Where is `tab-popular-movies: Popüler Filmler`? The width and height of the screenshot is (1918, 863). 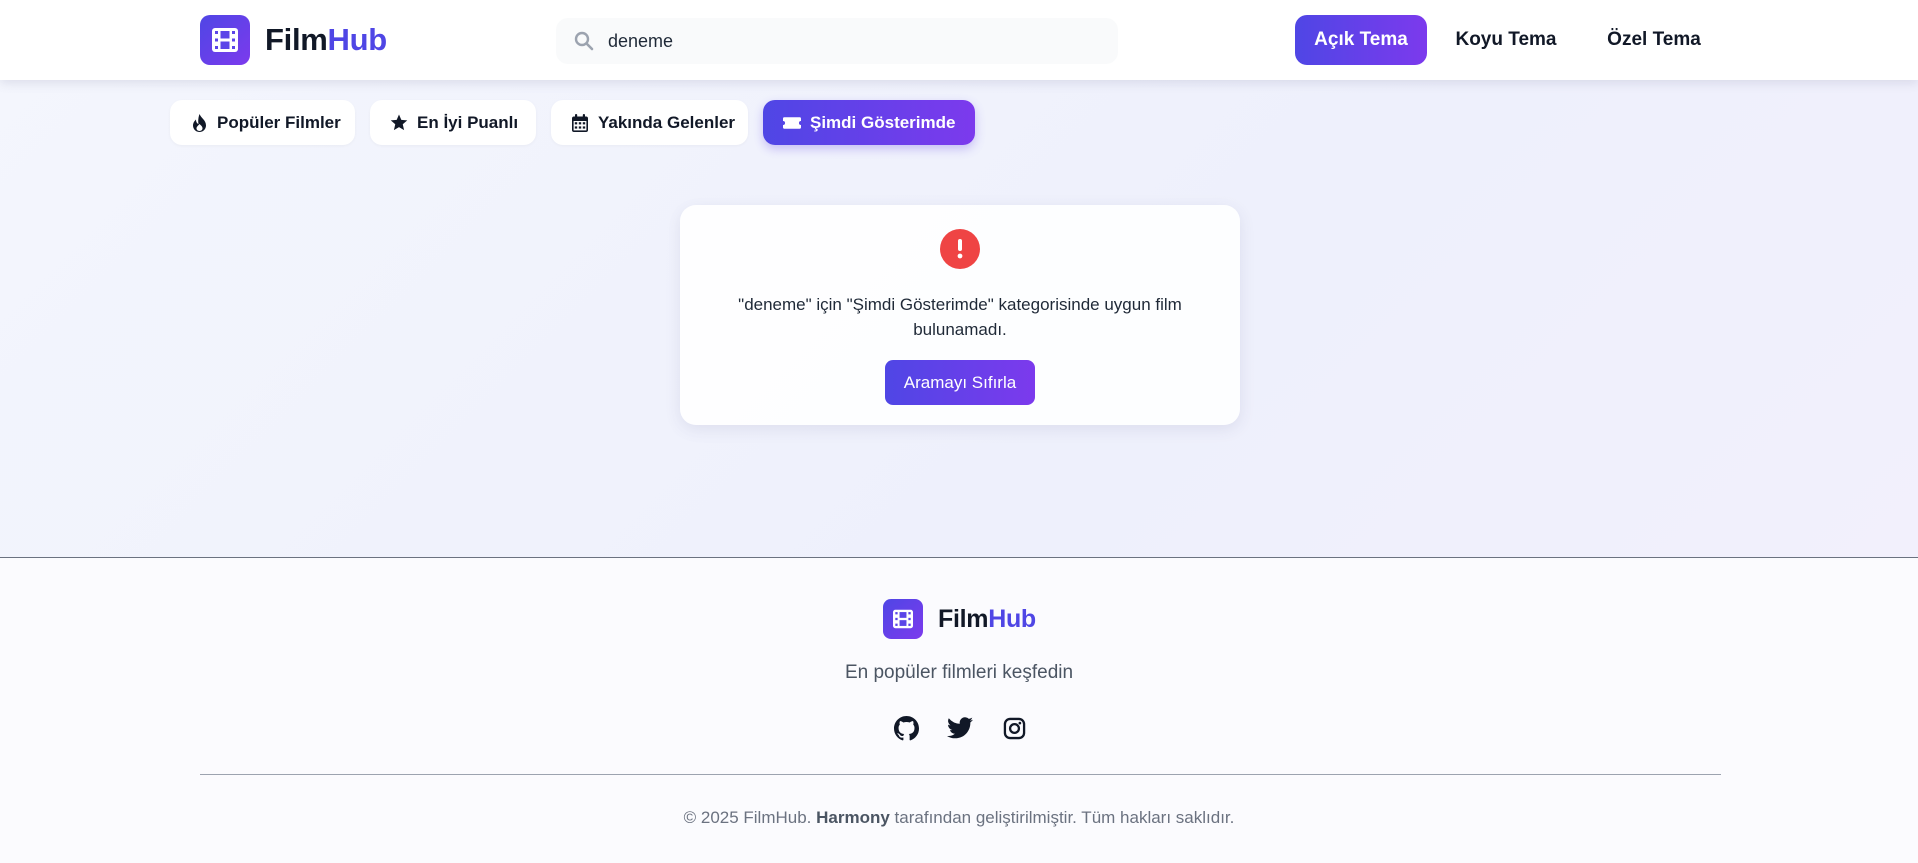 tab-popular-movies: Popüler Filmler is located at coordinates (262, 122).